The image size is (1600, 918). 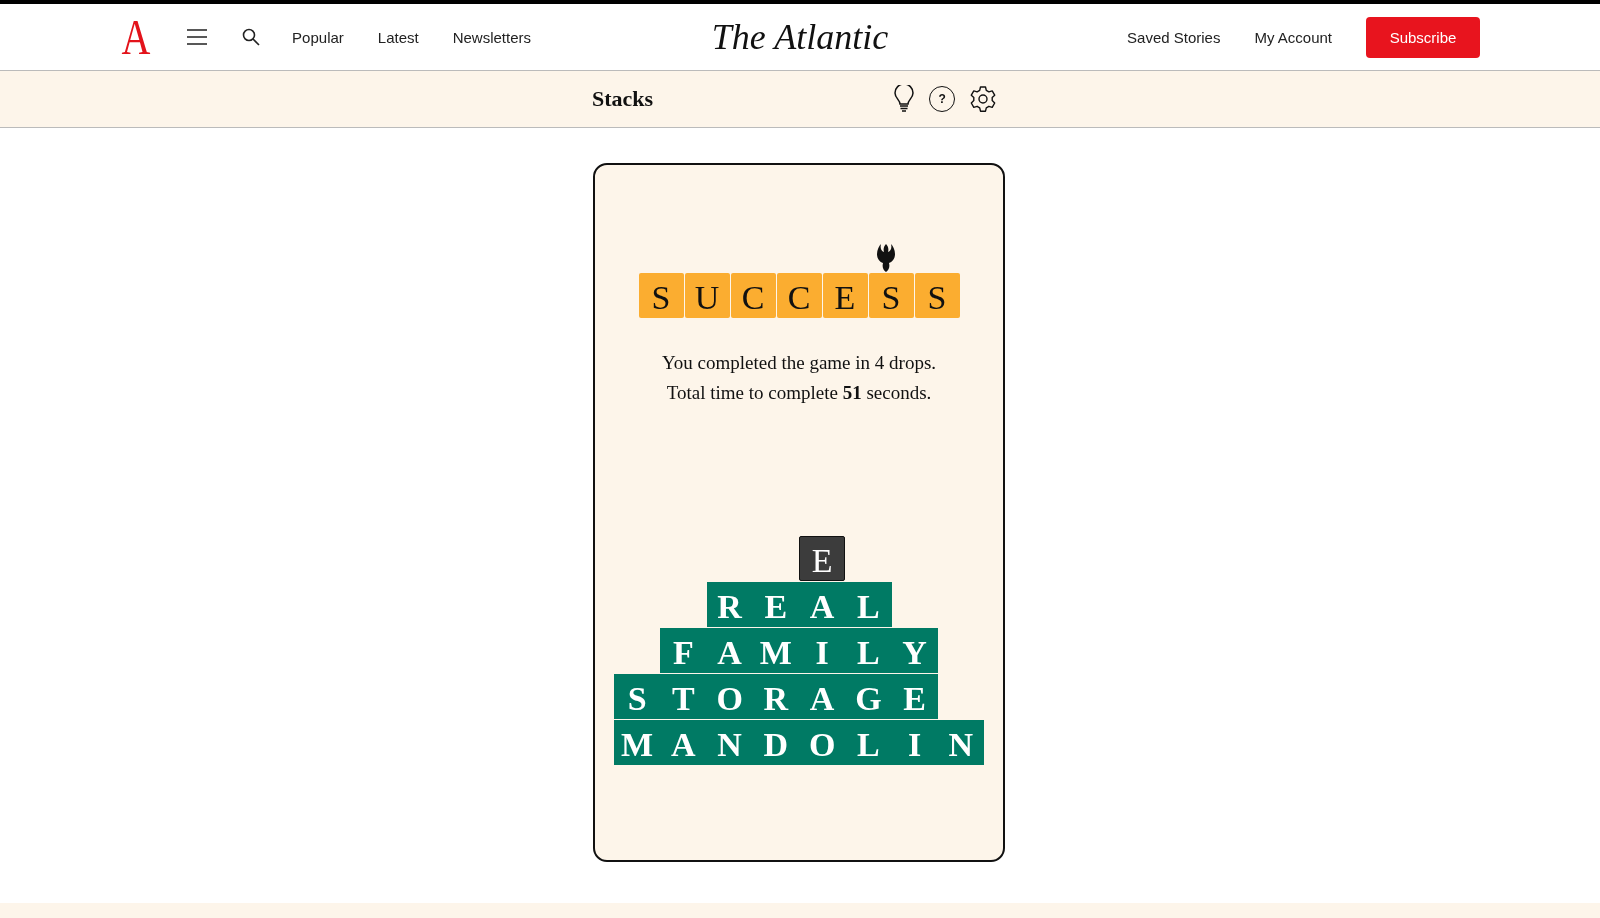 What do you see at coordinates (492, 37) in the screenshot?
I see `nav-link: Newsletters` at bounding box center [492, 37].